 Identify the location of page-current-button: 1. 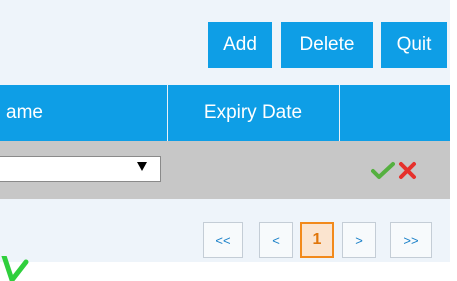
(317, 240).